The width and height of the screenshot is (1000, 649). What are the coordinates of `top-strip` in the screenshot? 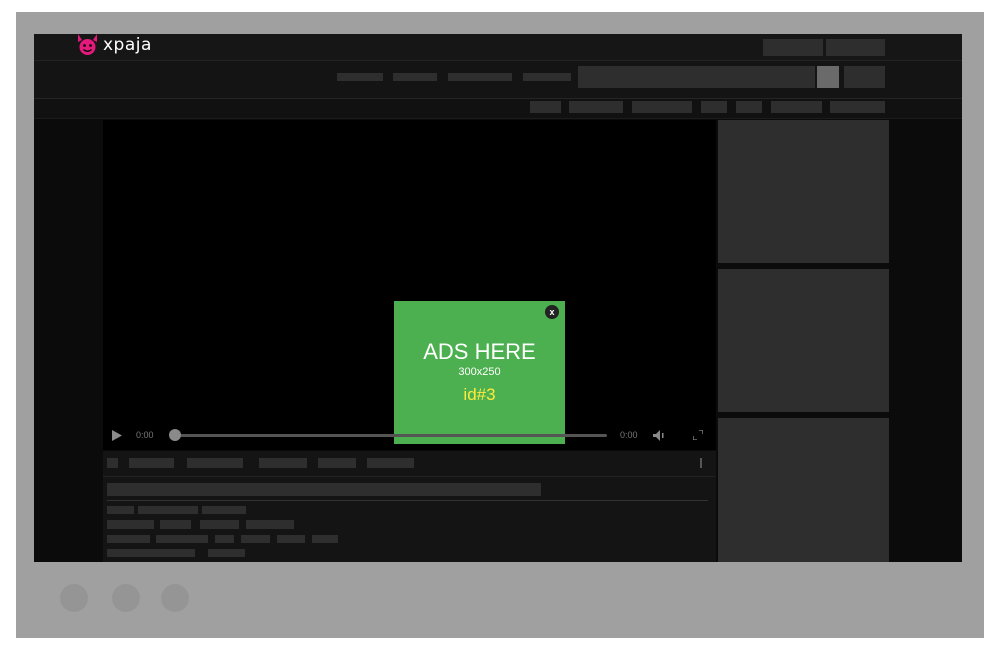 It's located at (498, 47).